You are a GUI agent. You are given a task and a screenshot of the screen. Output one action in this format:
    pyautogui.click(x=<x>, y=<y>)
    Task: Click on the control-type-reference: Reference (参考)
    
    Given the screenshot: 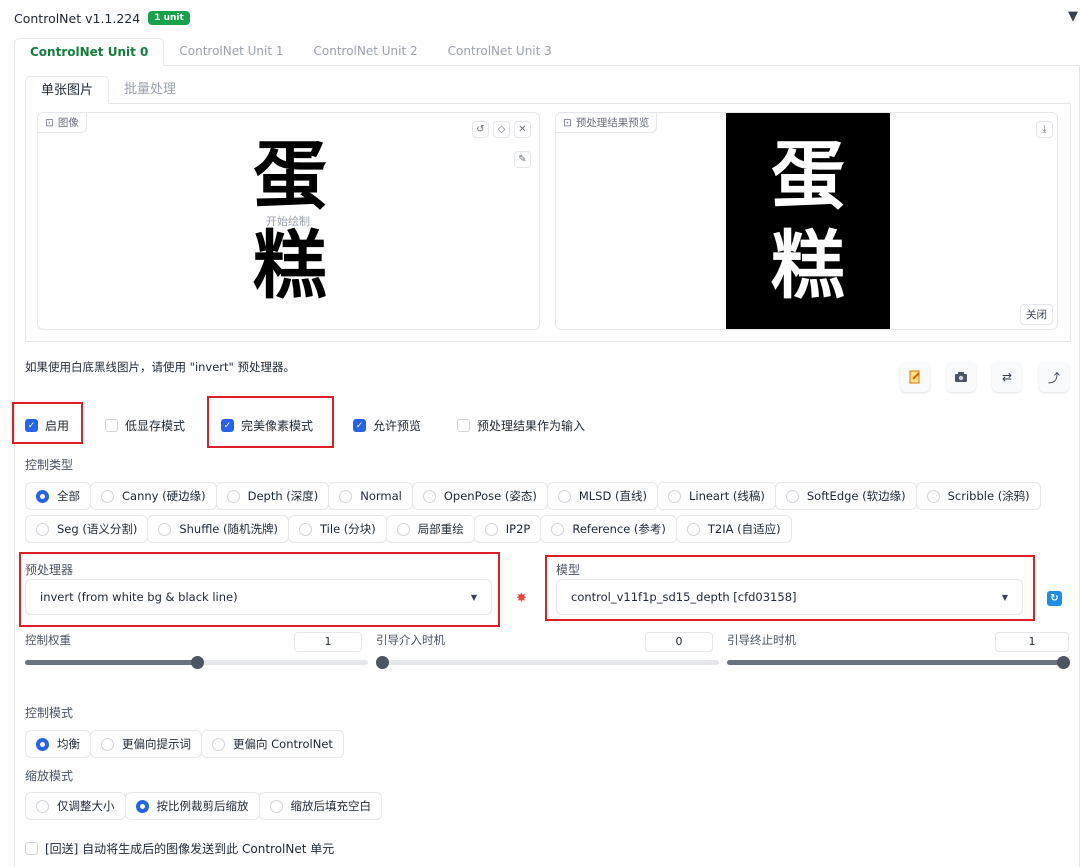 What is the action you would take?
    pyautogui.click(x=608, y=529)
    